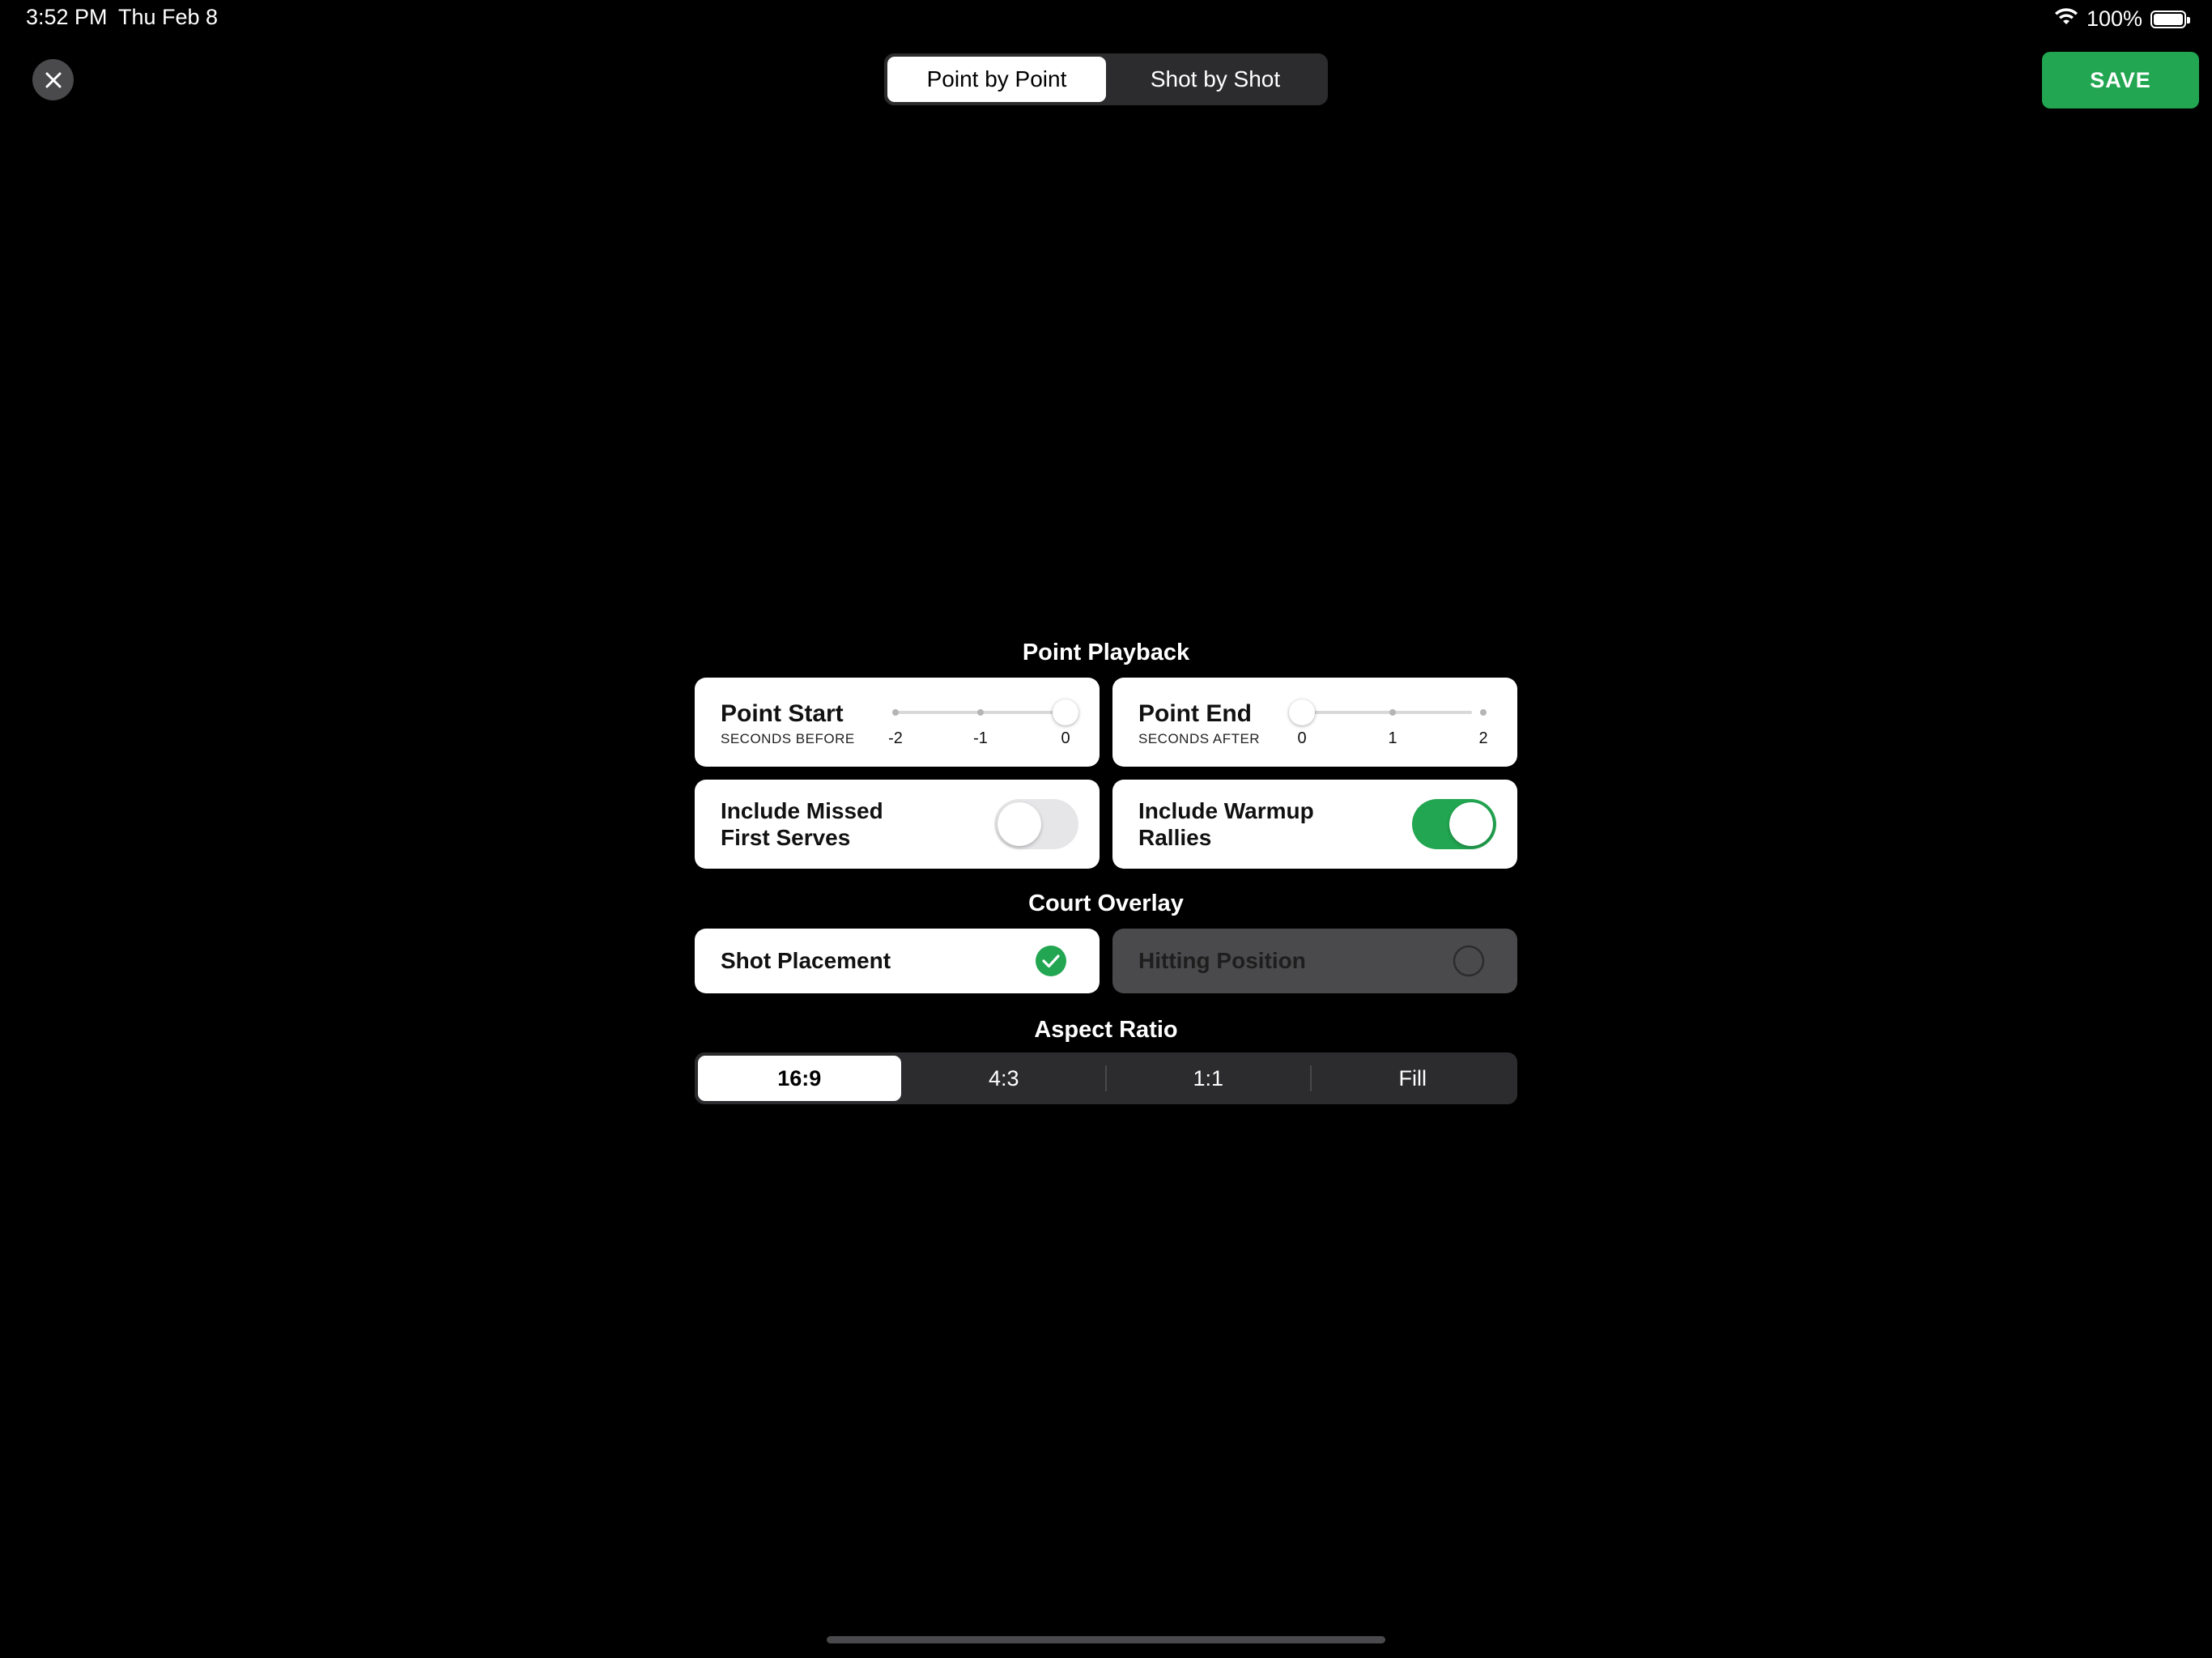 This screenshot has height=1658, width=2212. I want to click on missed-first-serves-card: Include Missed First Serves, so click(898, 824).